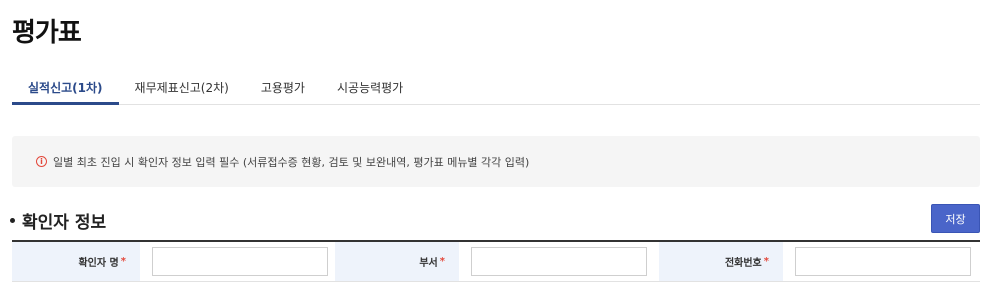 The width and height of the screenshot is (1000, 300). What do you see at coordinates (397, 261) in the screenshot?
I see `department-label: 부서 *` at bounding box center [397, 261].